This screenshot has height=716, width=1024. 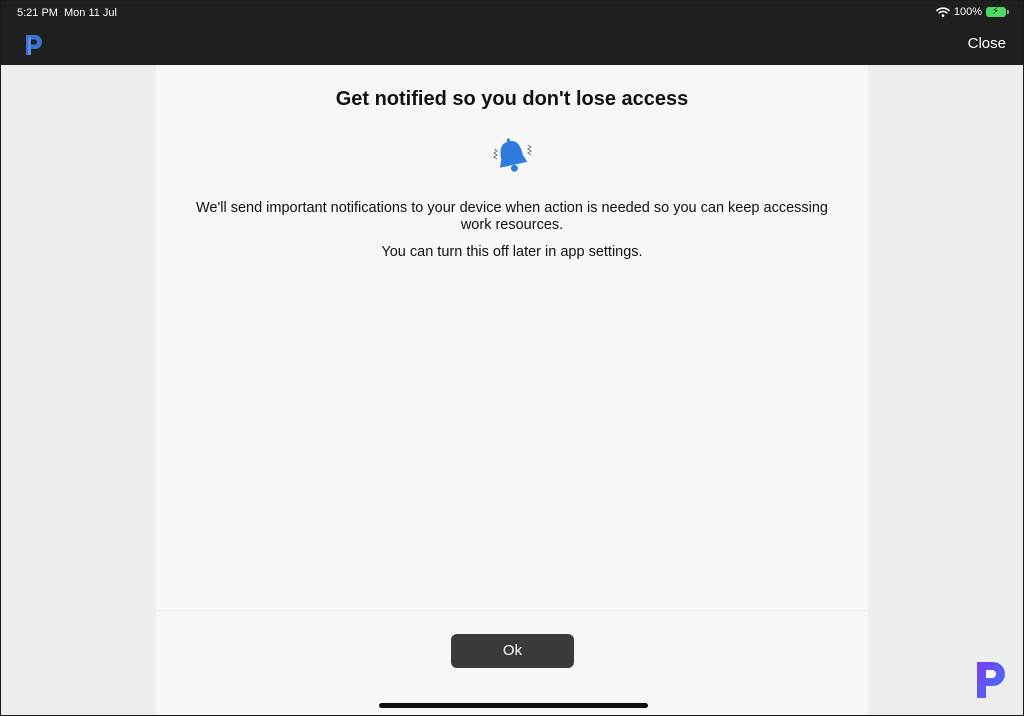 What do you see at coordinates (37, 13) in the screenshot?
I see `status-time: 5:21 PM` at bounding box center [37, 13].